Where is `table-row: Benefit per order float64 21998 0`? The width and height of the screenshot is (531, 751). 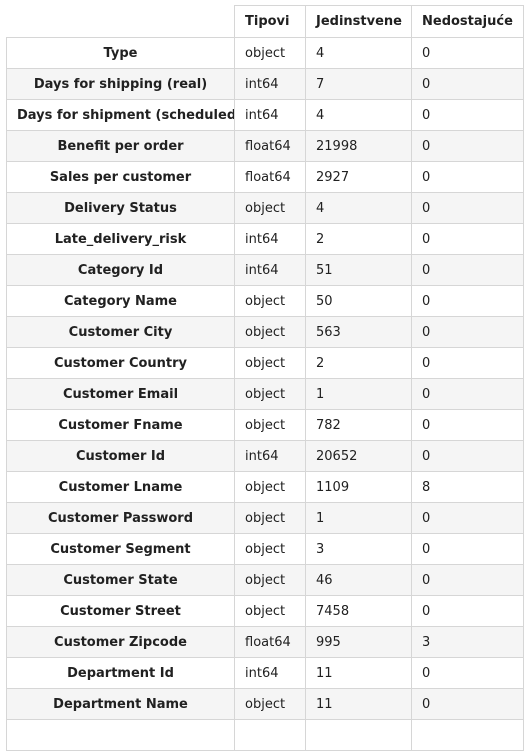
table-row: Benefit per order float64 21998 0 is located at coordinates (265, 146).